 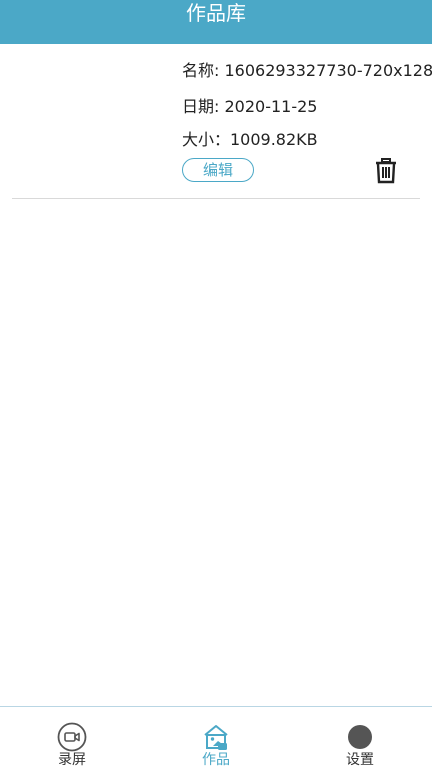 What do you see at coordinates (216, 760) in the screenshot?
I see `tab-works-label: 作品` at bounding box center [216, 760].